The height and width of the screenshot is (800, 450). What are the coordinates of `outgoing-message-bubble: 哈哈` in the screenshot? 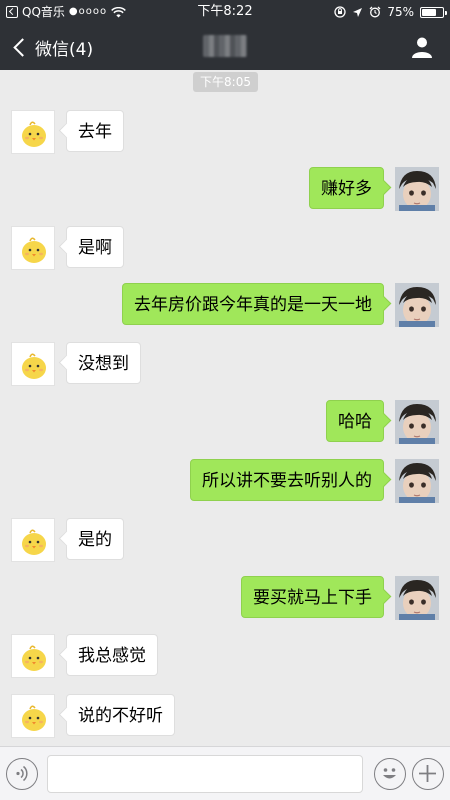 It's located at (355, 421).